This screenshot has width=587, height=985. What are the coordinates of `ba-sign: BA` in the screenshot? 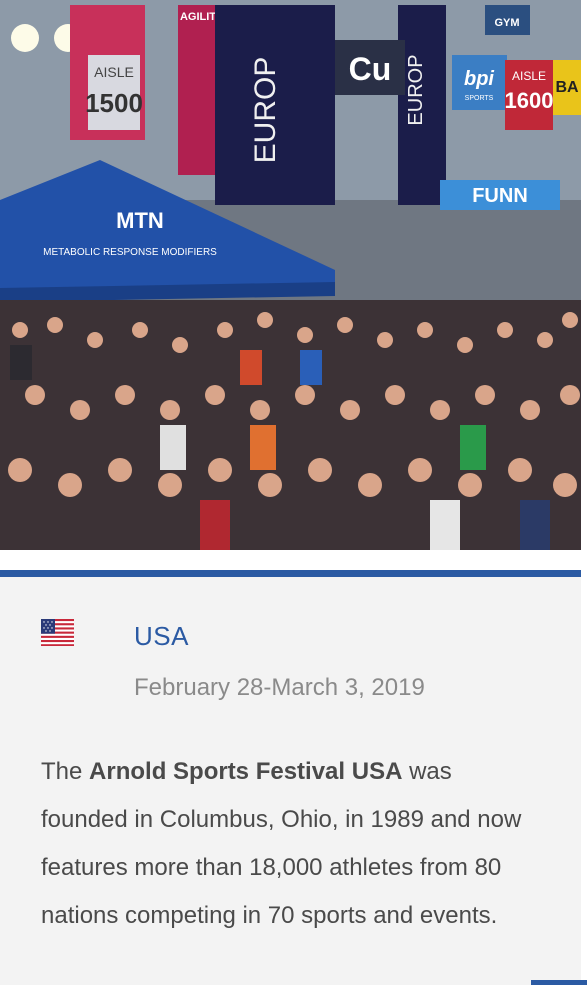 It's located at (567, 87).